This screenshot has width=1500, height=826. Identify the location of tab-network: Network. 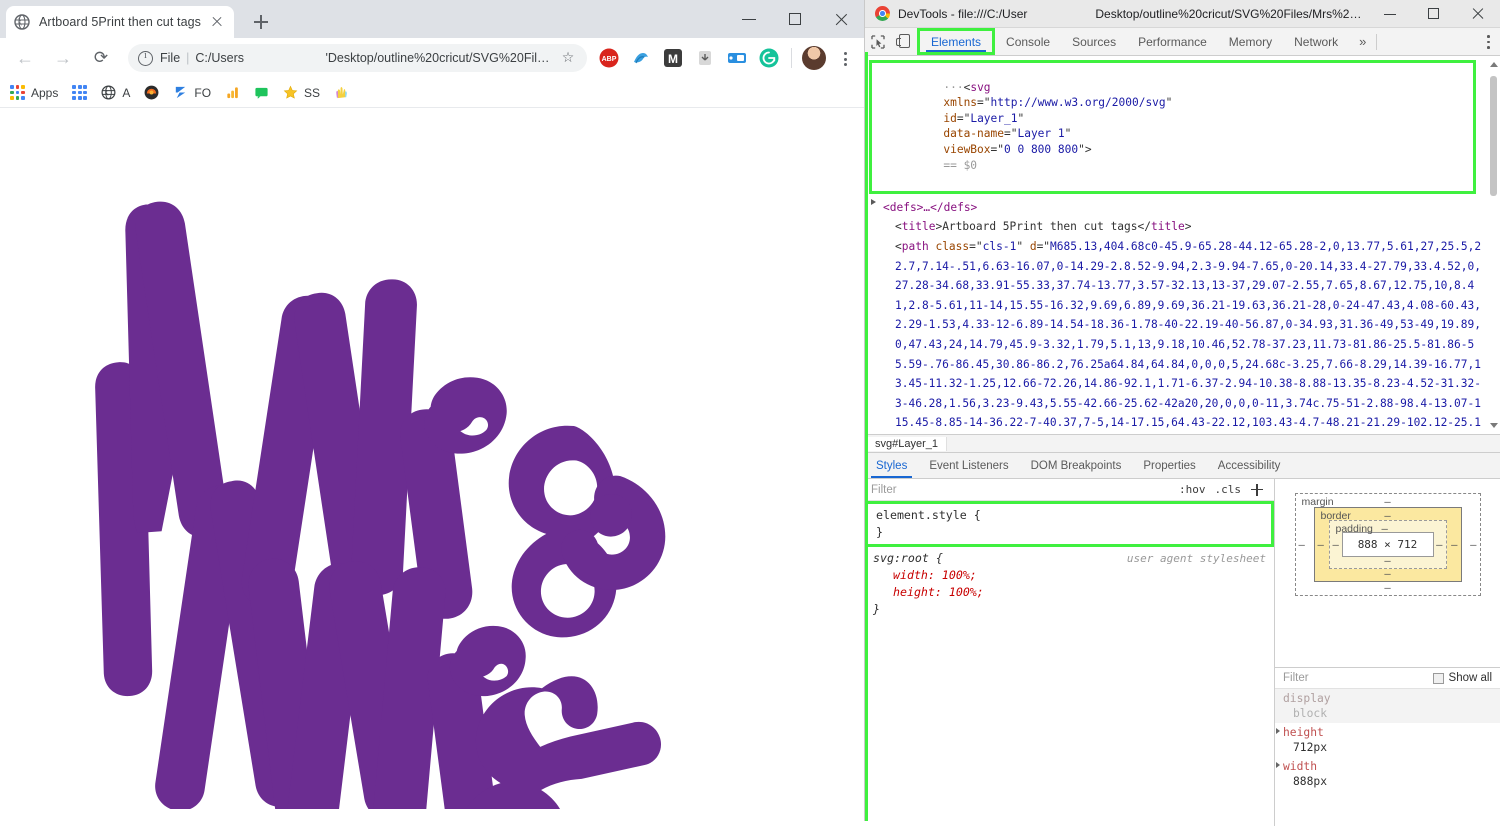
(1316, 41).